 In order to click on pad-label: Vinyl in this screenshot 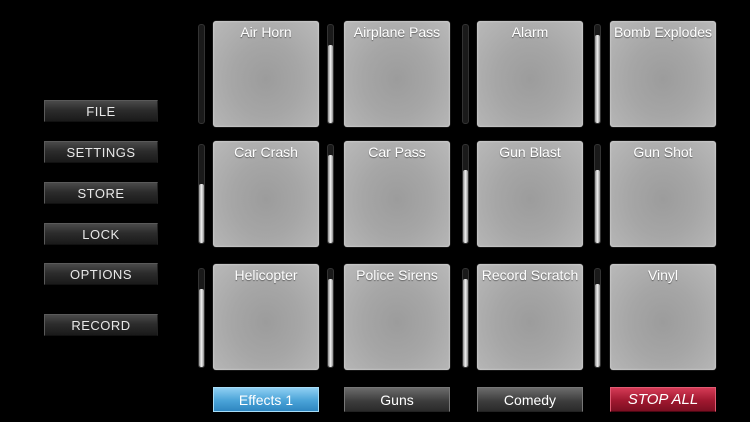, I will do `click(663, 275)`.